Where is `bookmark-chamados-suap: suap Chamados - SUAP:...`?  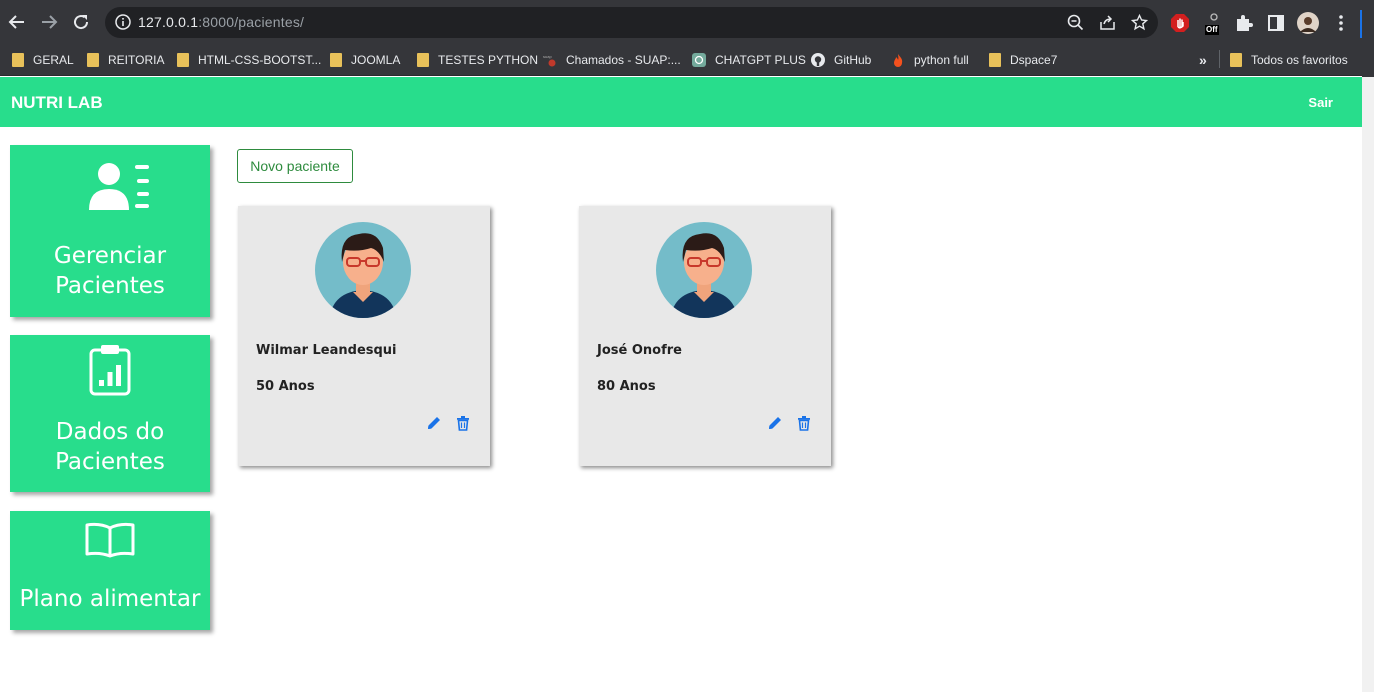 bookmark-chamados-suap: suap Chamados - SUAP:... is located at coordinates (612, 60).